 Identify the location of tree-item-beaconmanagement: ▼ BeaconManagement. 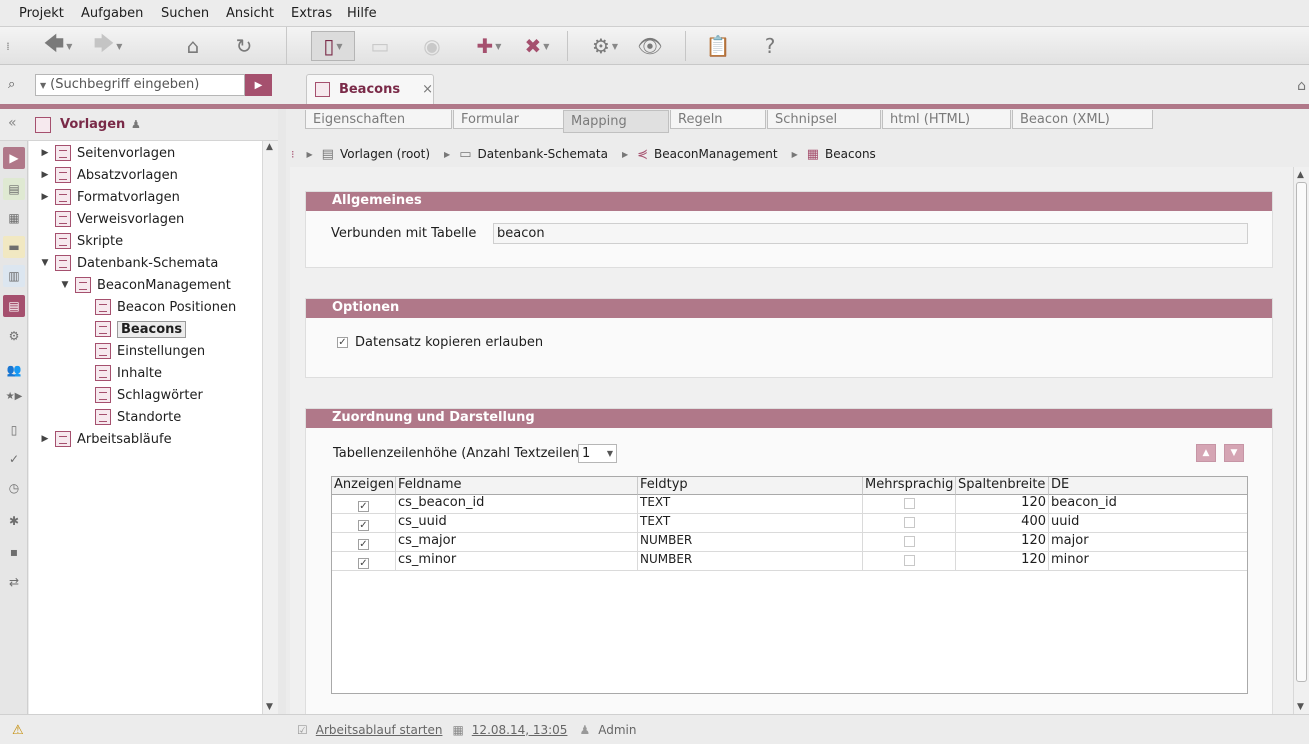
(145, 285).